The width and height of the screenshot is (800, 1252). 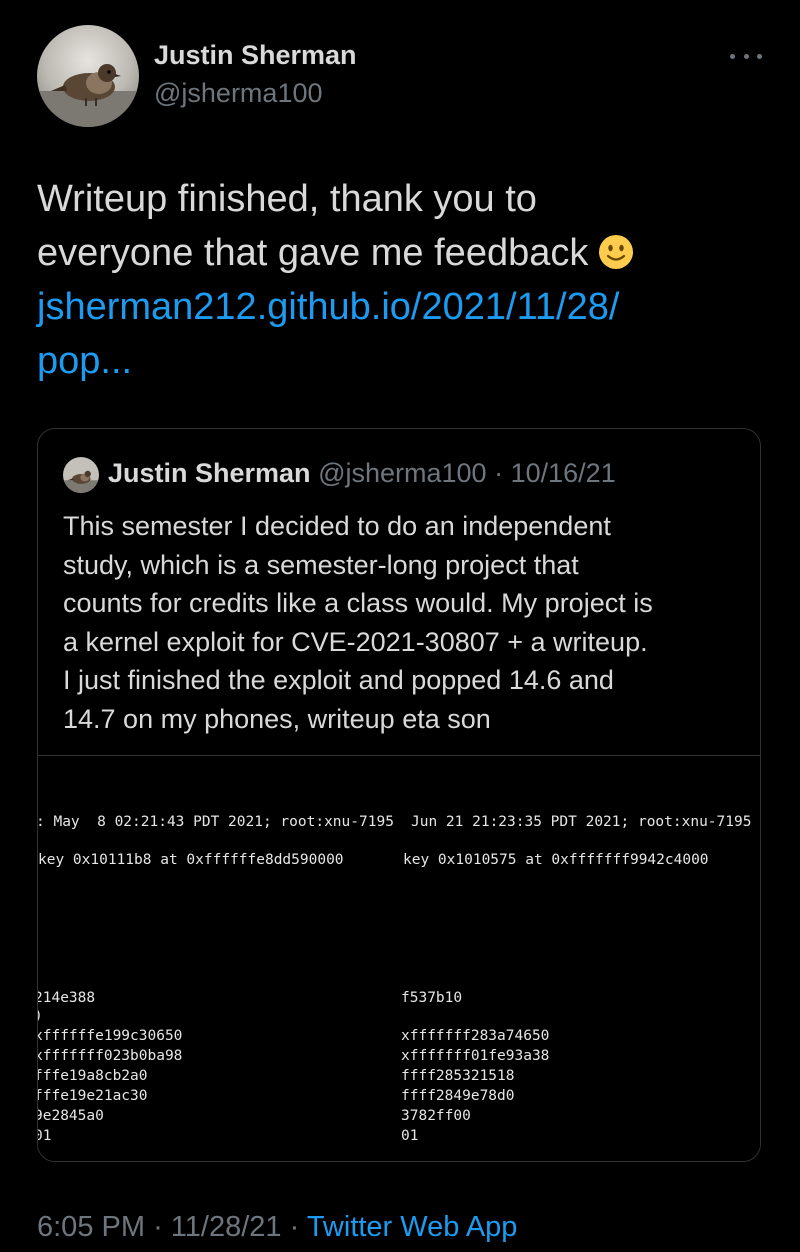 I want to click on terminal-line: fffe19e21ac30, so click(x=93, y=1096).